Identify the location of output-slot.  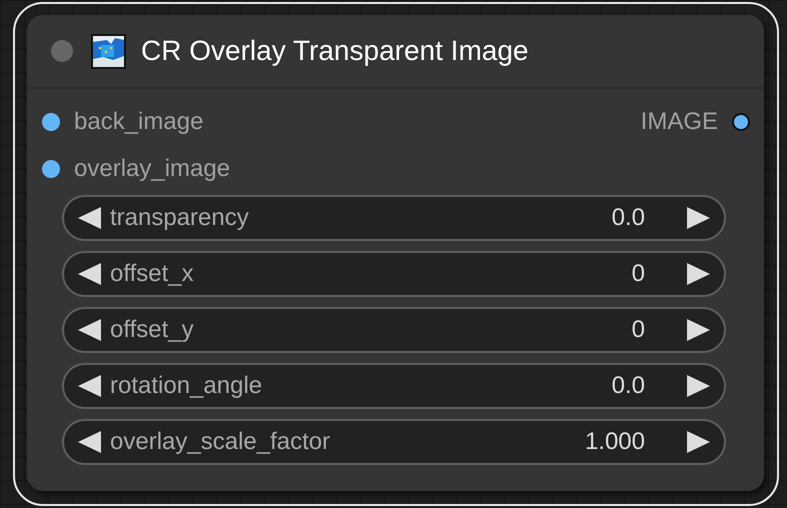
(741, 121).